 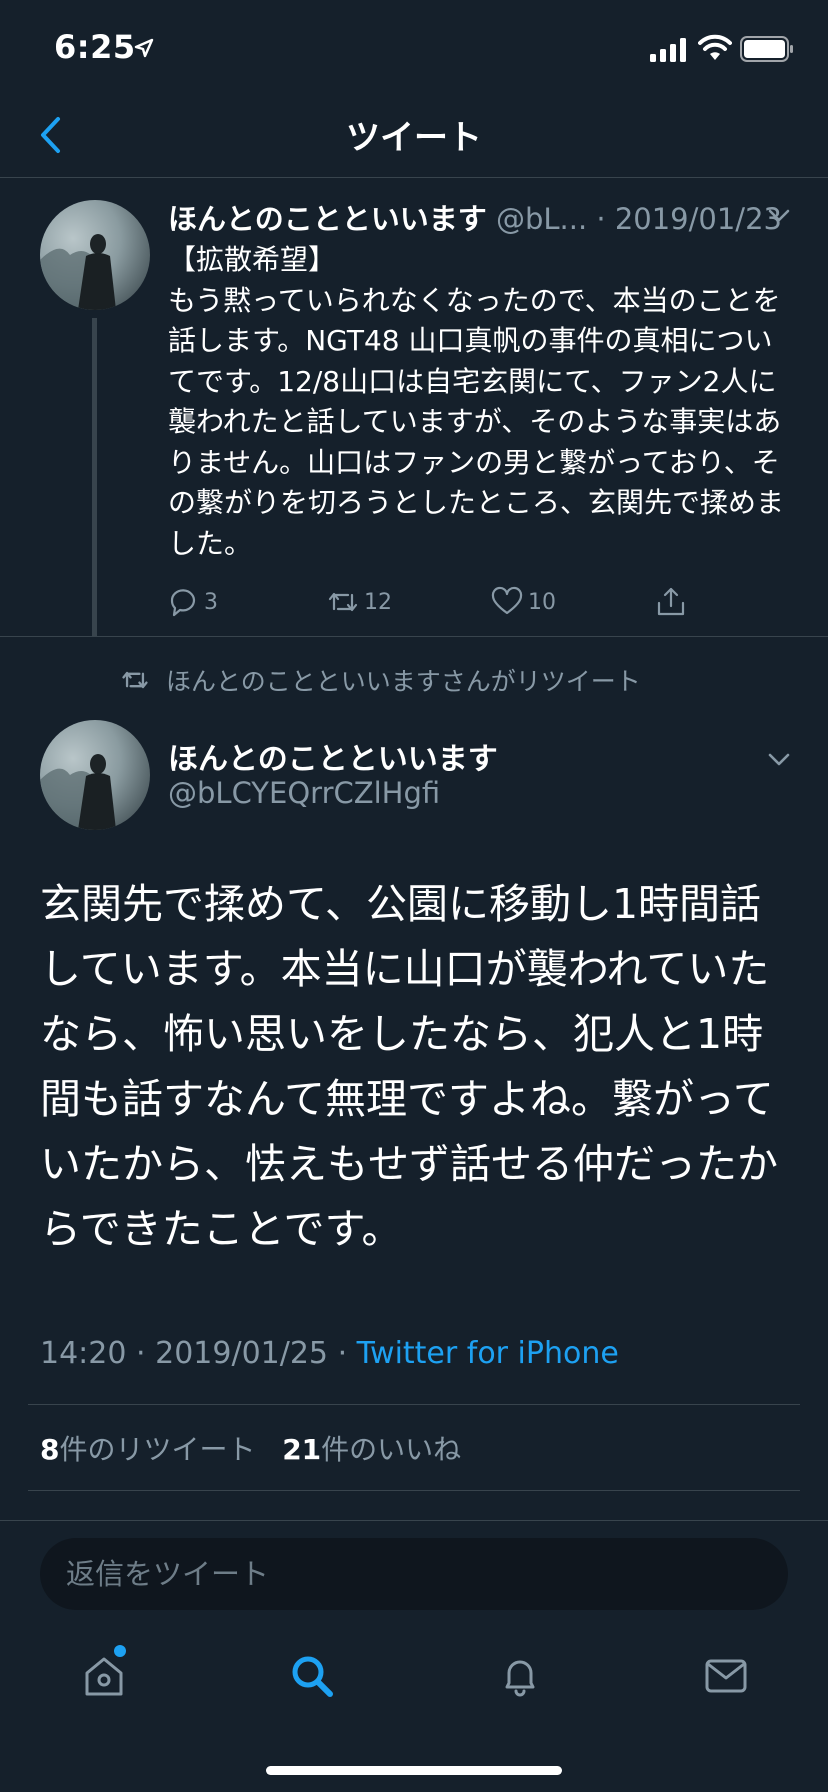 What do you see at coordinates (304, 793) in the screenshot?
I see `user-handle: @bLCYEQrrCZlHgfi` at bounding box center [304, 793].